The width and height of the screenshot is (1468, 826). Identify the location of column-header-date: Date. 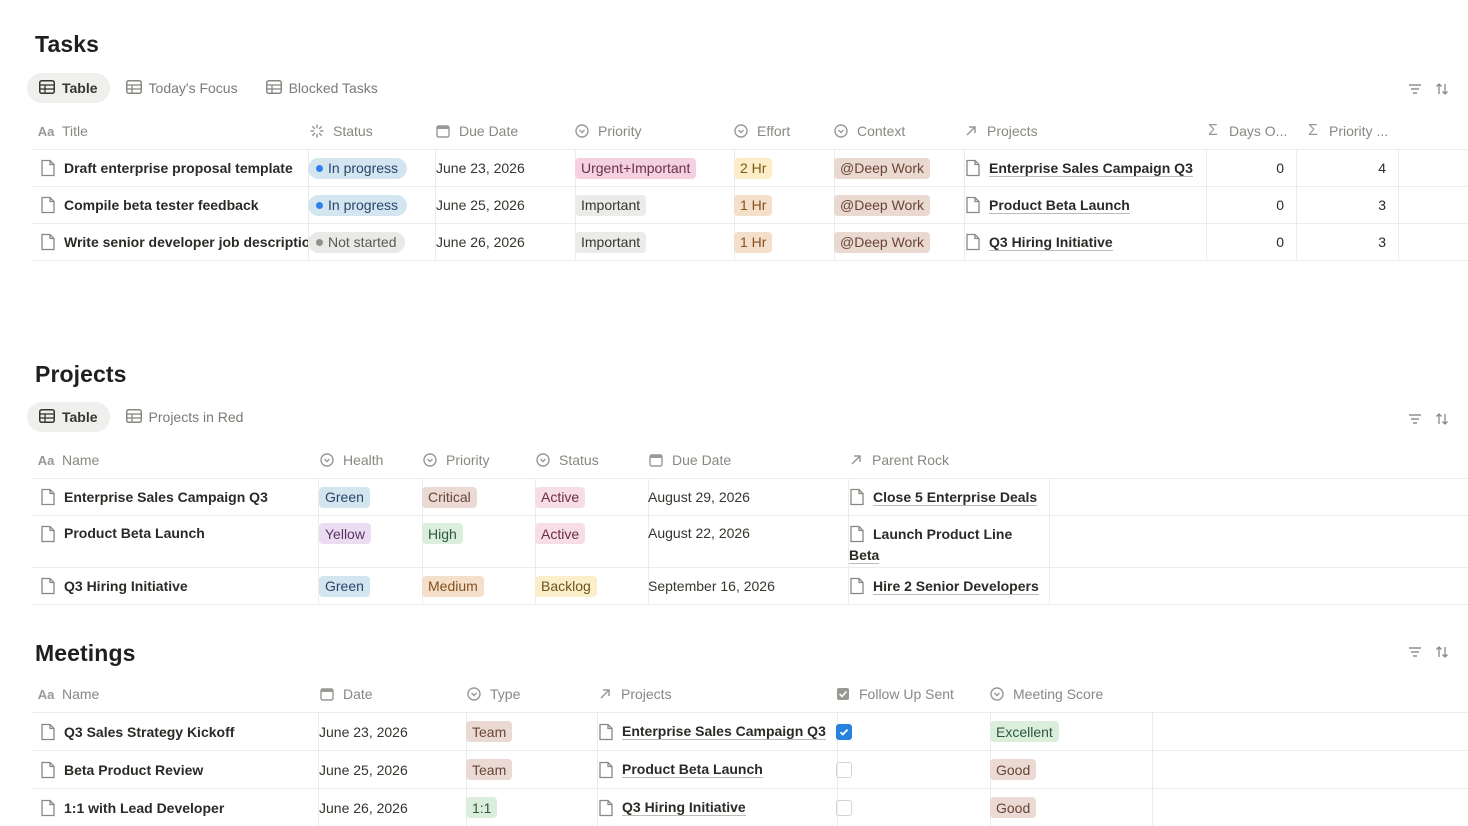
(386, 694).